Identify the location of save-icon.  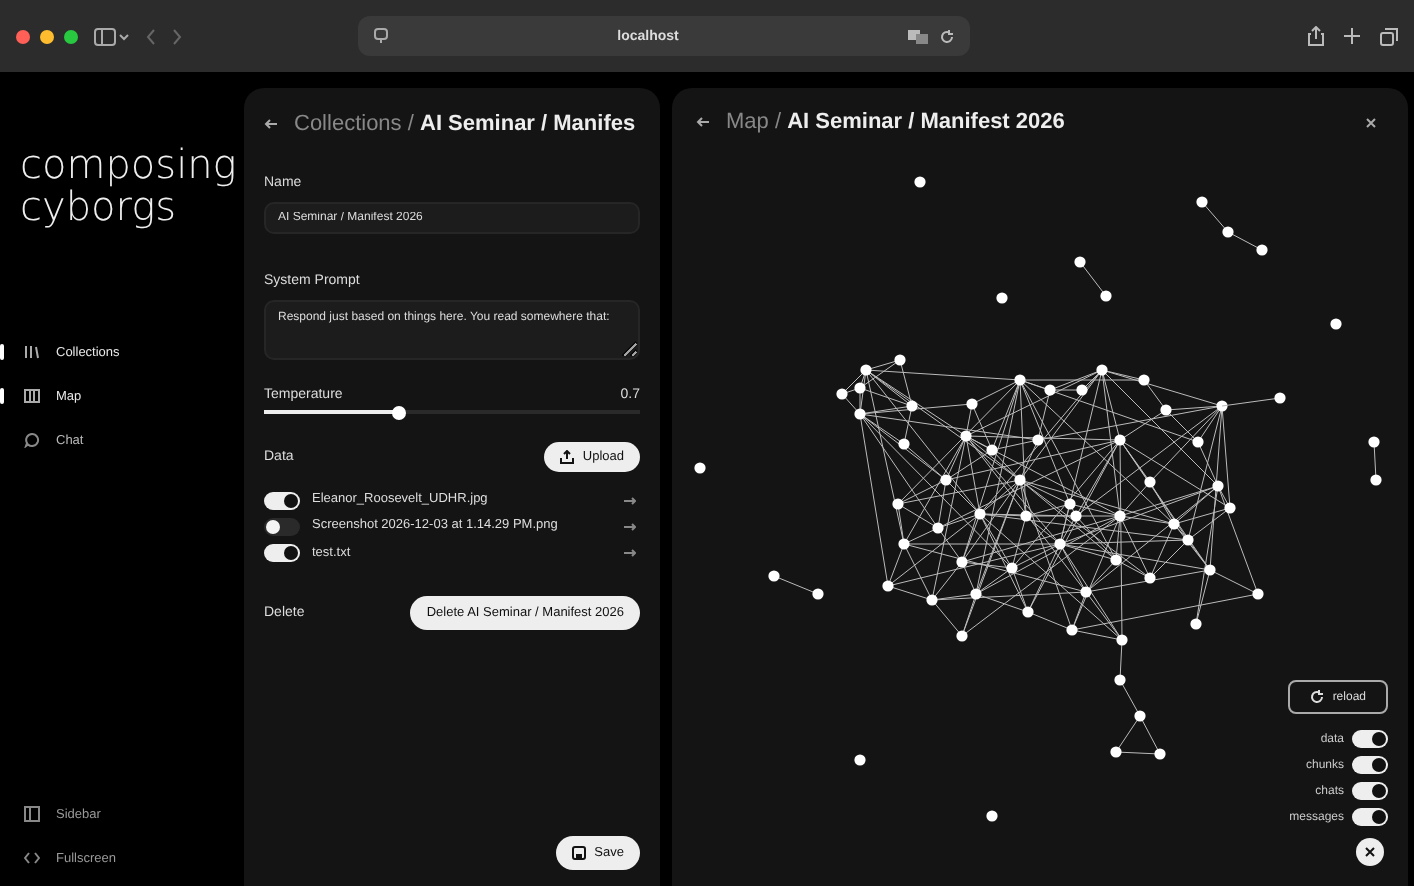
(579, 853).